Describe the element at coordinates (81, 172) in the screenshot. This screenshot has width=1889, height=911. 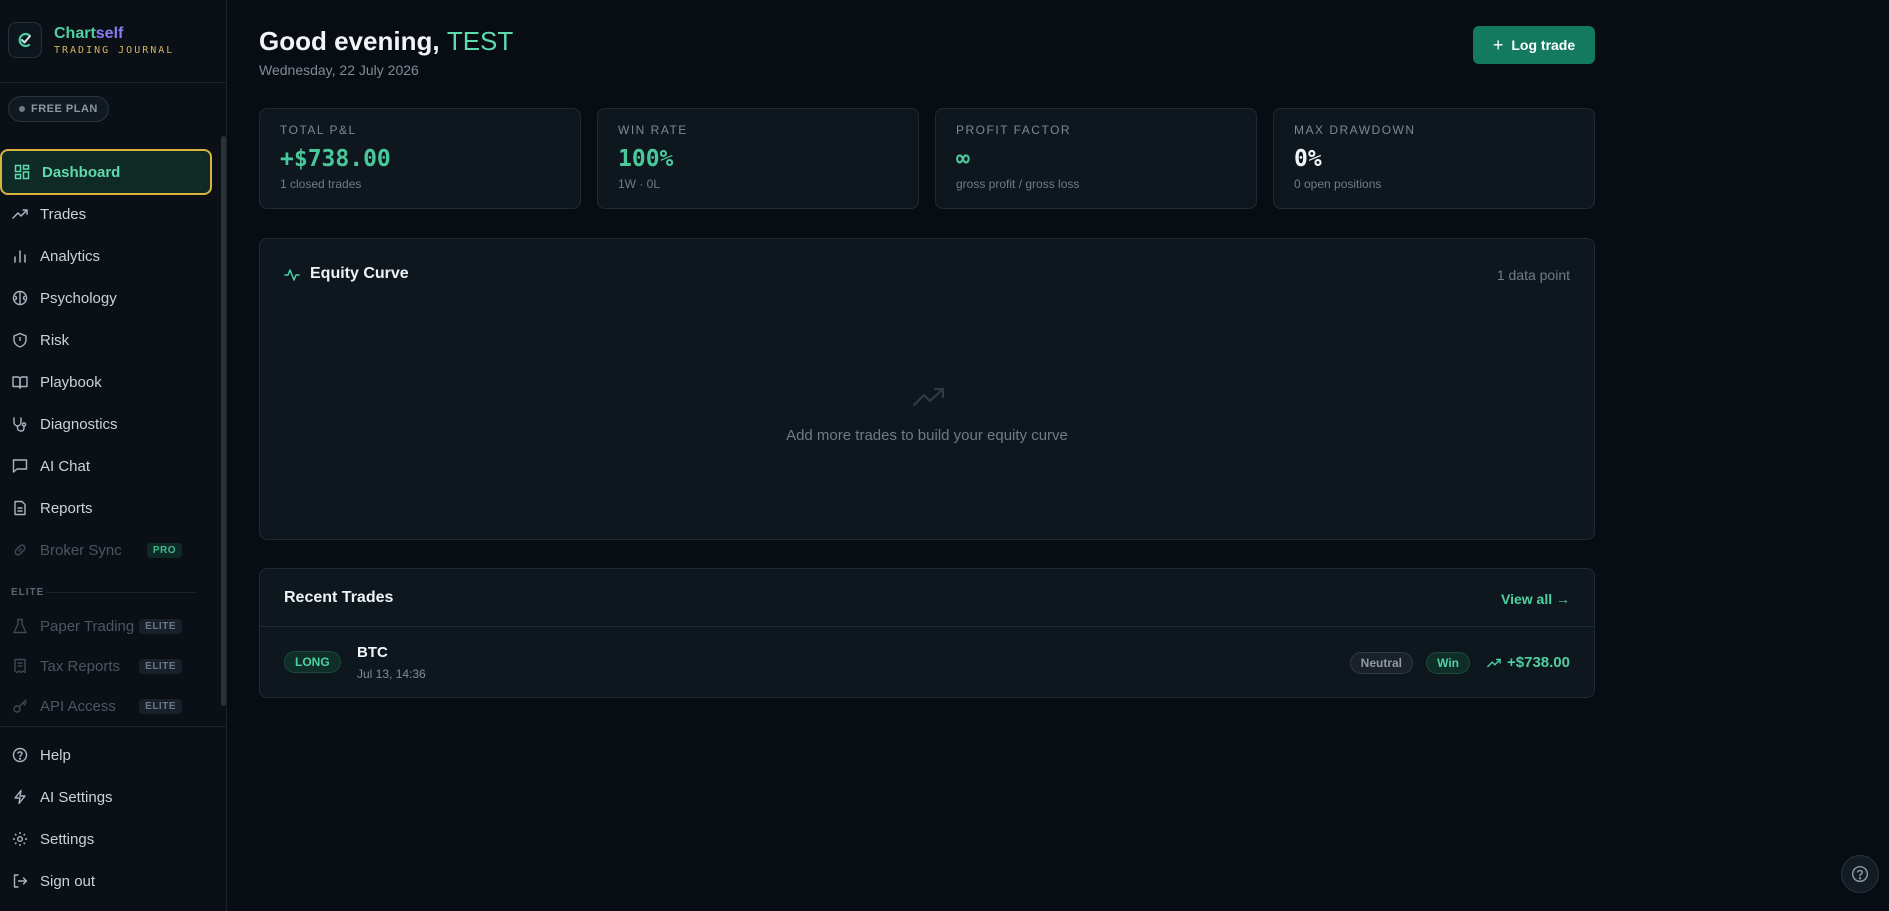
I see `sidebar-item-label: Dashboard` at that location.